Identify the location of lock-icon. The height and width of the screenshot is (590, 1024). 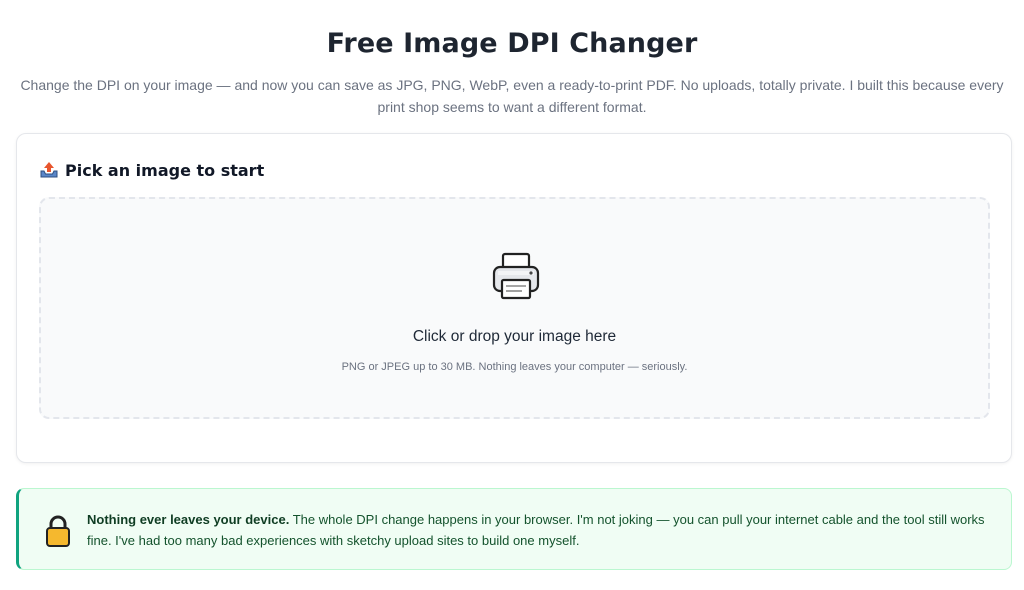
(58, 531).